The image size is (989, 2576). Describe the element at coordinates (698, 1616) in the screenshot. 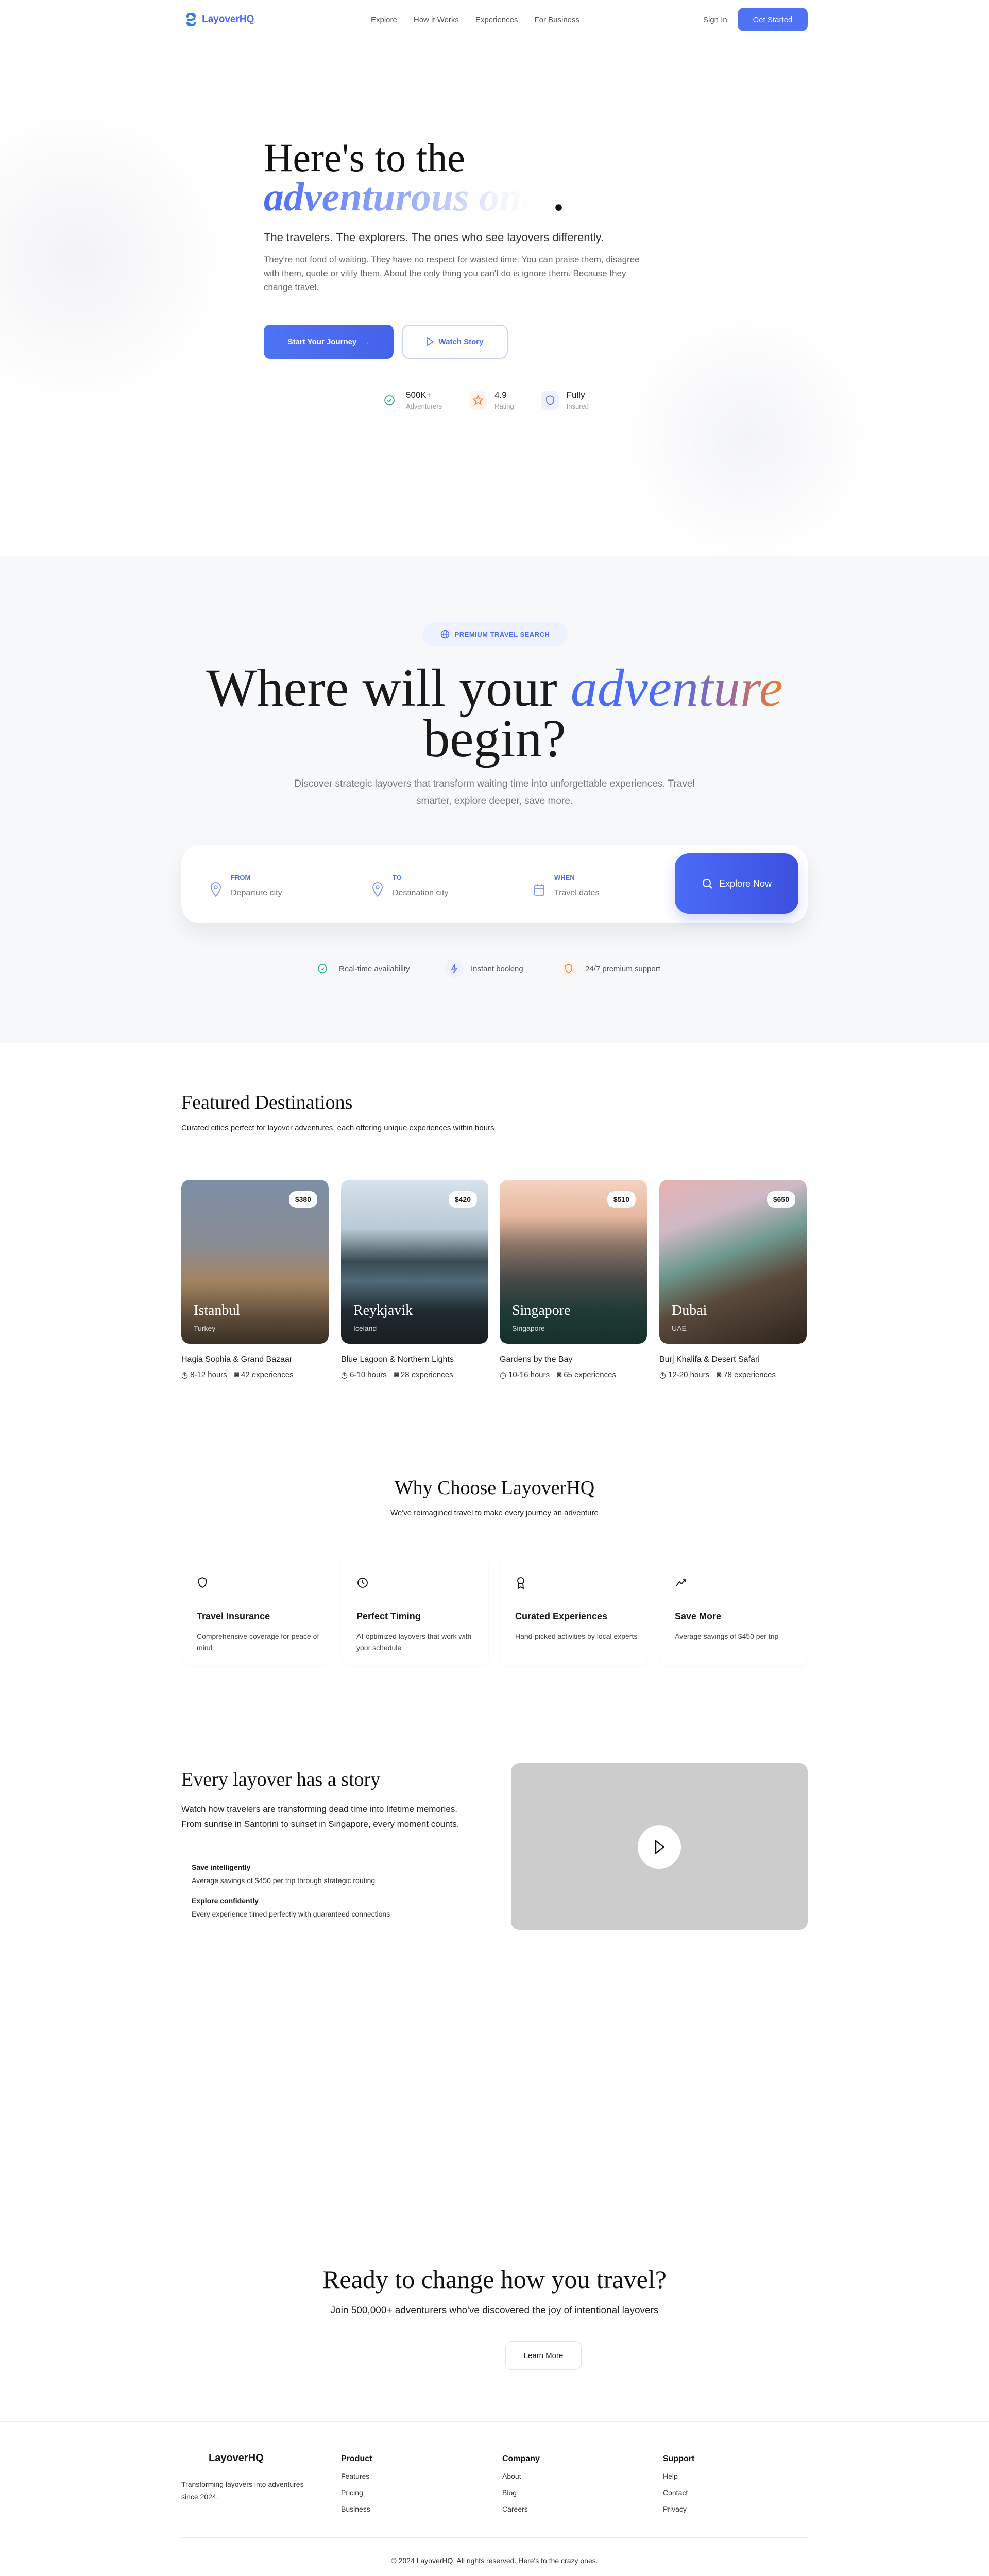

I see `card-title: Save More` at that location.